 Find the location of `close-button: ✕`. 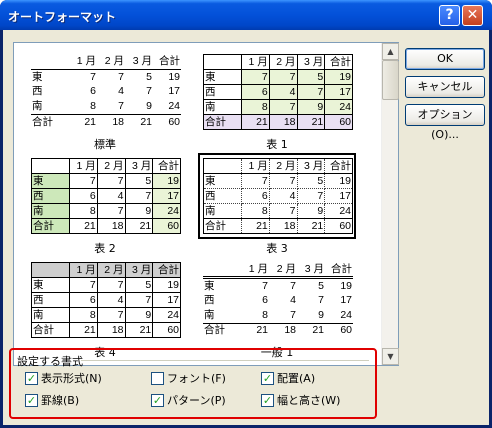

close-button: ✕ is located at coordinates (472, 15).